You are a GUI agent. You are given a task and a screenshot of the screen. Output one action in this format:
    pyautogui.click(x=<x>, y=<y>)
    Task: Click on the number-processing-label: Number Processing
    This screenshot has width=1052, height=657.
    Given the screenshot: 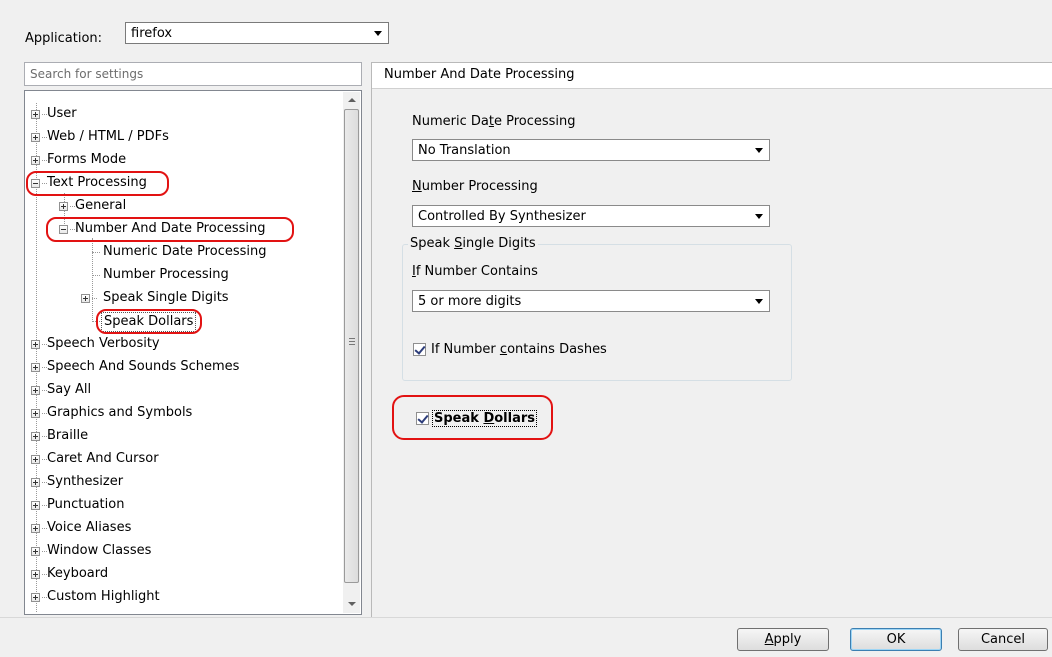 What is the action you would take?
    pyautogui.click(x=475, y=186)
    